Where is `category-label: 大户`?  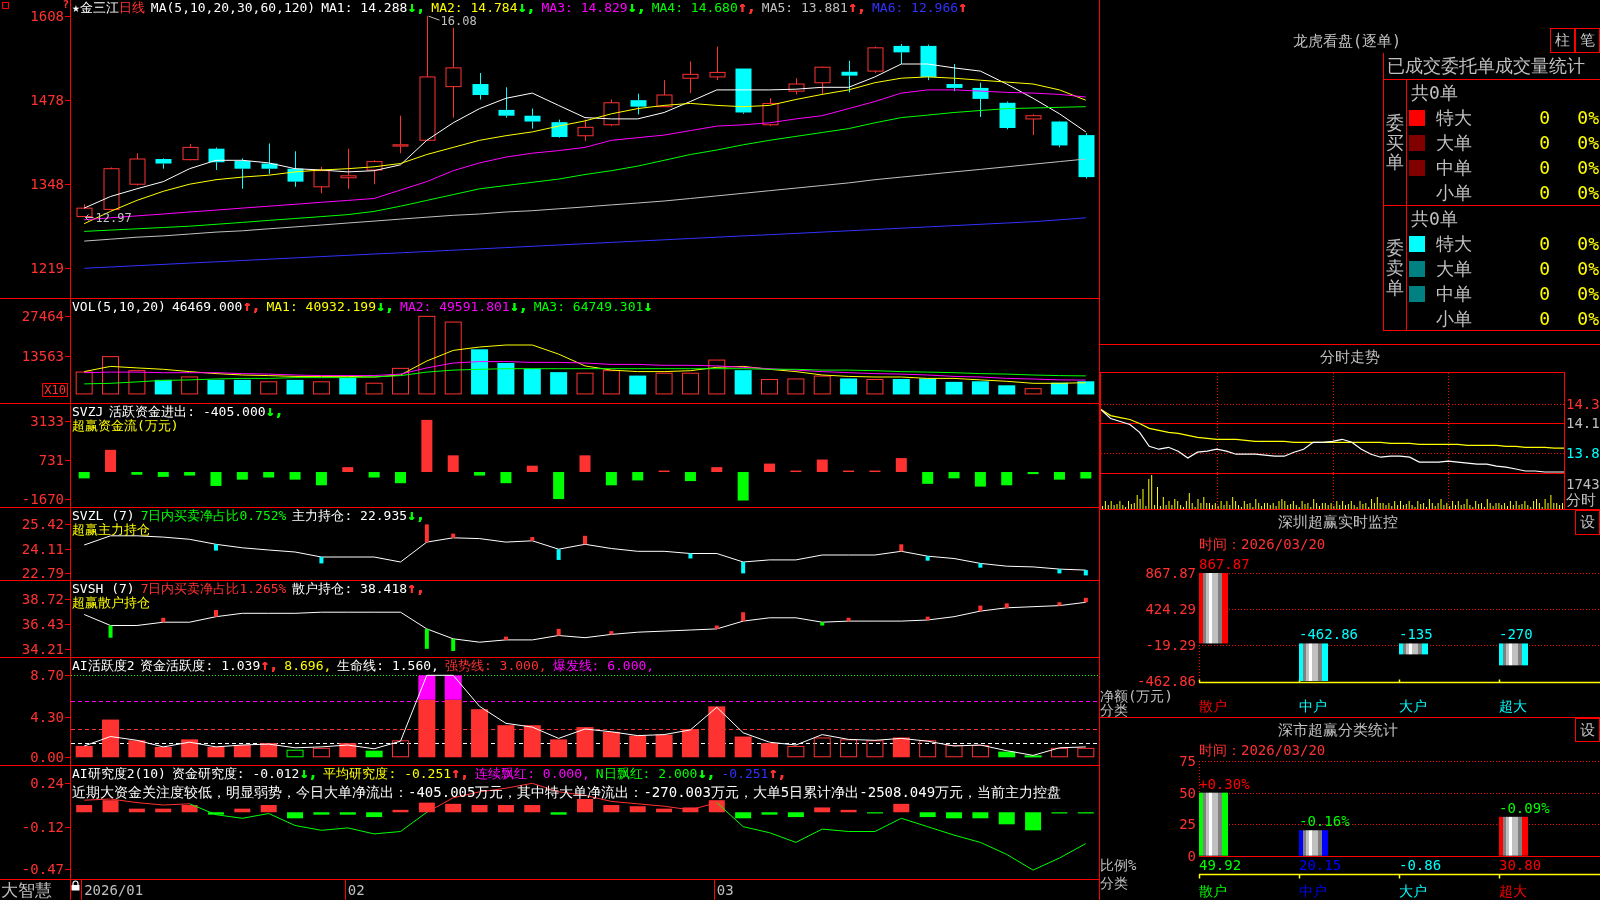
category-label: 大户 is located at coordinates (1413, 891).